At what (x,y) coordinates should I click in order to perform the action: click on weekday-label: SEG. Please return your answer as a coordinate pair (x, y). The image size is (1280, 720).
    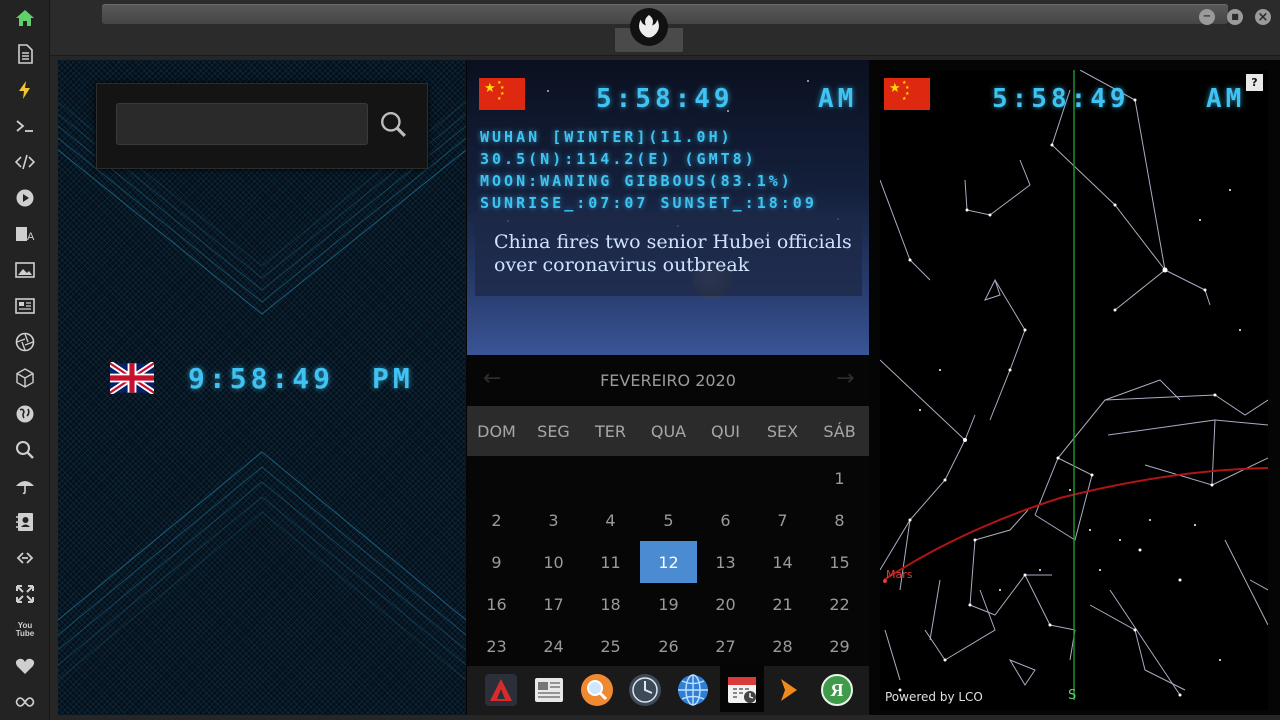
    Looking at the image, I should click on (553, 431).